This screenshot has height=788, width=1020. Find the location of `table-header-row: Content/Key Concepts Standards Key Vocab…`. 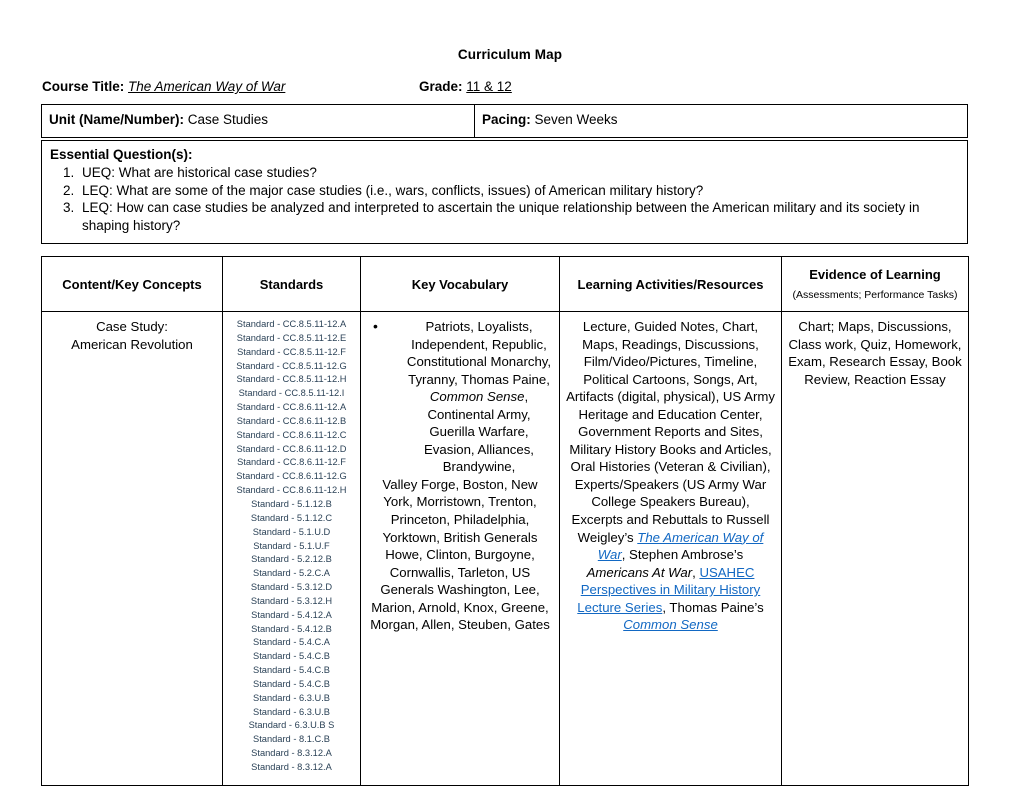

table-header-row: Content/Key Concepts Standards Key Vocab… is located at coordinates (505, 284).